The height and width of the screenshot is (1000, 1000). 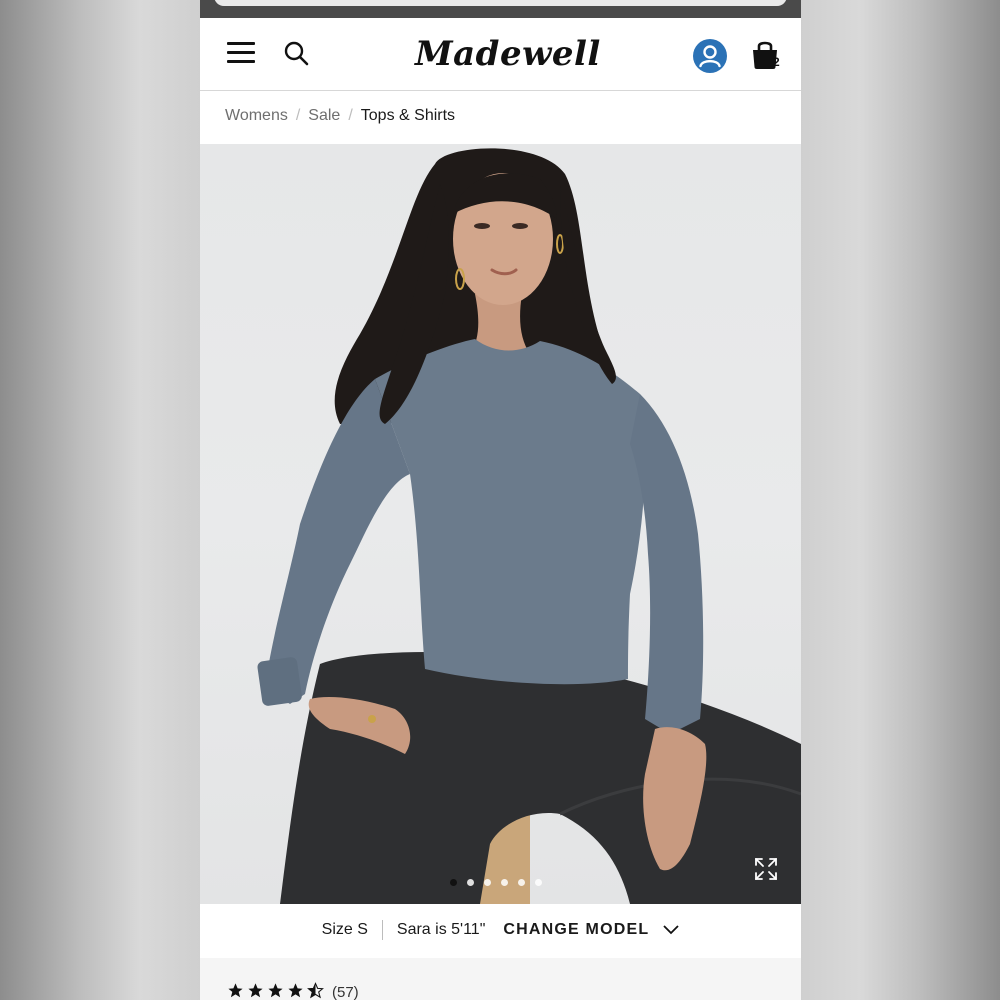 I want to click on image-carousel-dots, so click(x=496, y=883).